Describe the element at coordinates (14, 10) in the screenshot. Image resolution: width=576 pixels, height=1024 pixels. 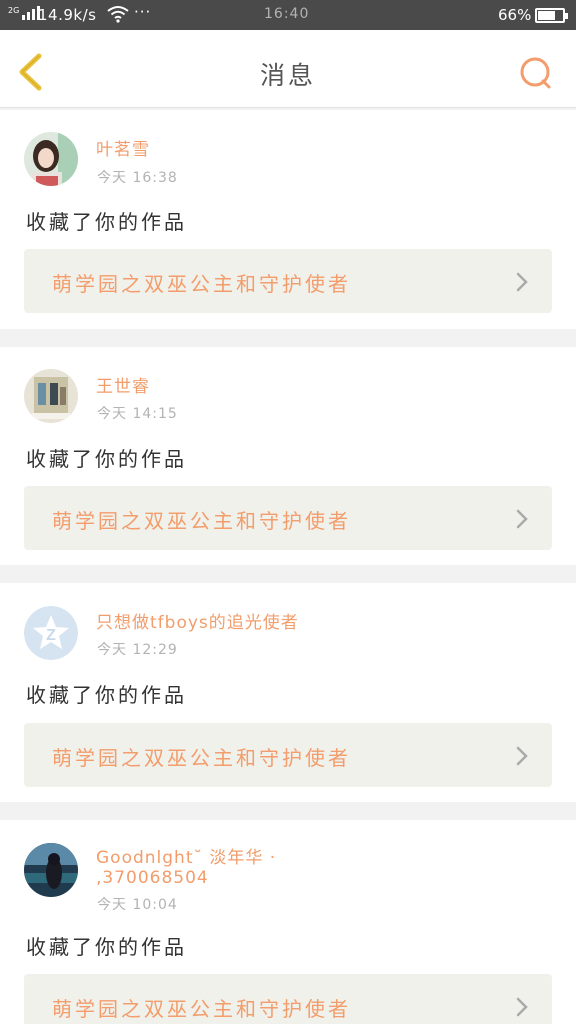
I see `network-type: 2G` at that location.